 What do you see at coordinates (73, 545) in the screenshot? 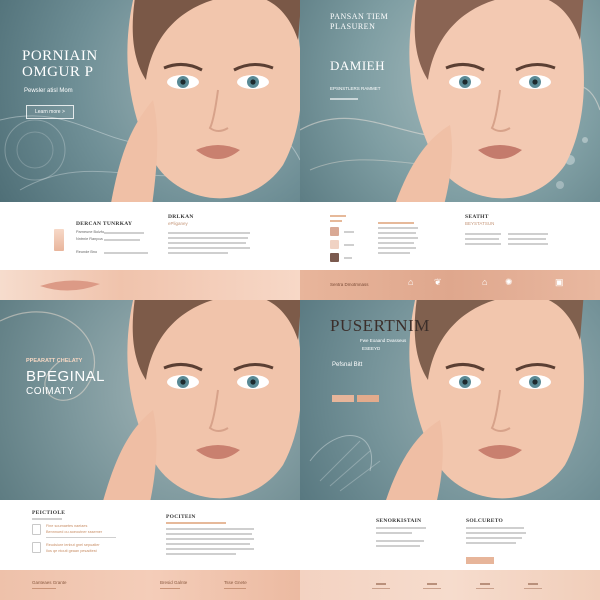
I see `product-line: Reudsiure ienbut gnel sepuatler` at bounding box center [73, 545].